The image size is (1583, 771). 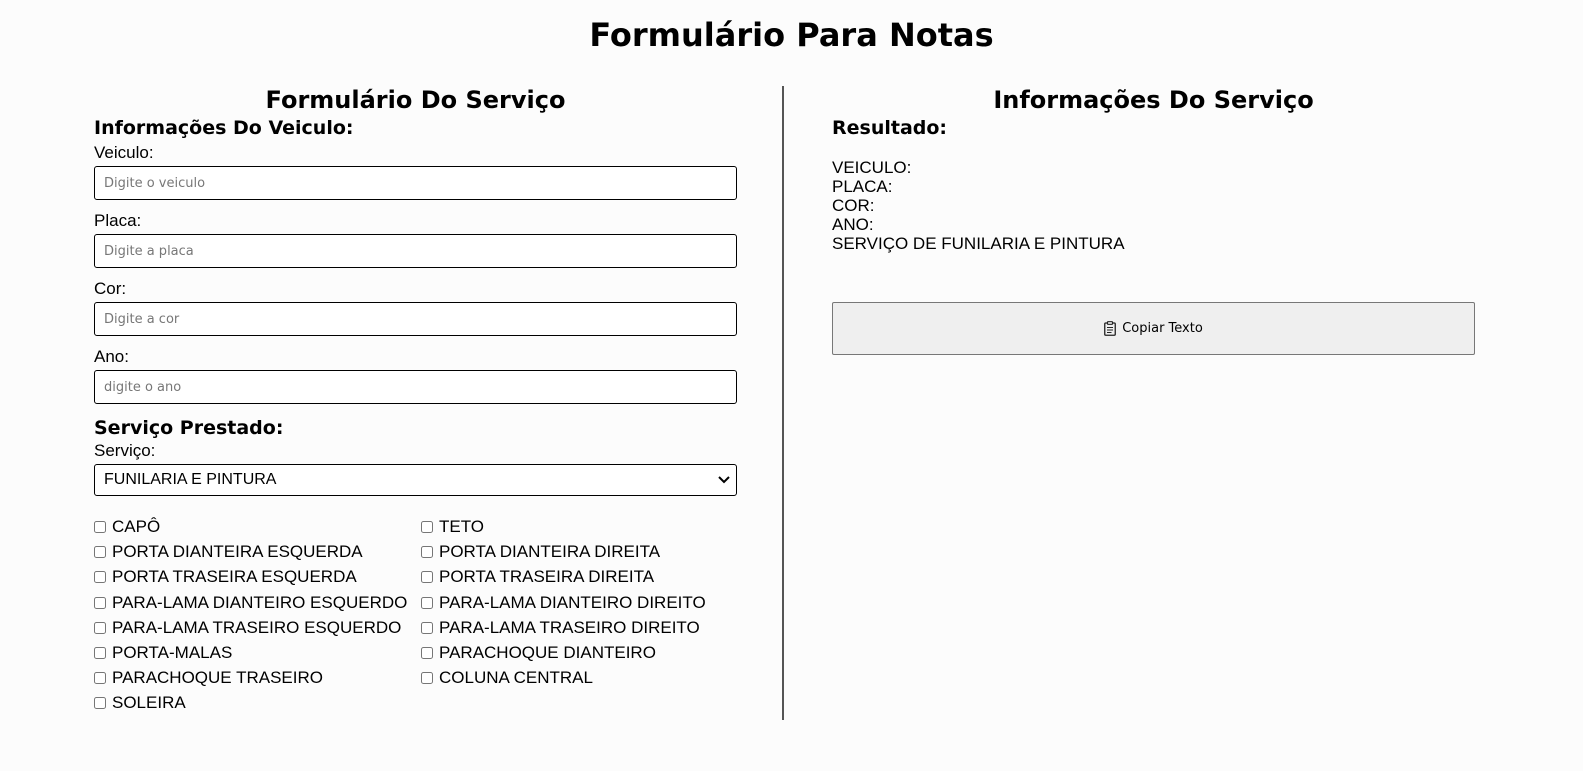 What do you see at coordinates (125, 450) in the screenshot?
I see `service-label: Serviço:` at bounding box center [125, 450].